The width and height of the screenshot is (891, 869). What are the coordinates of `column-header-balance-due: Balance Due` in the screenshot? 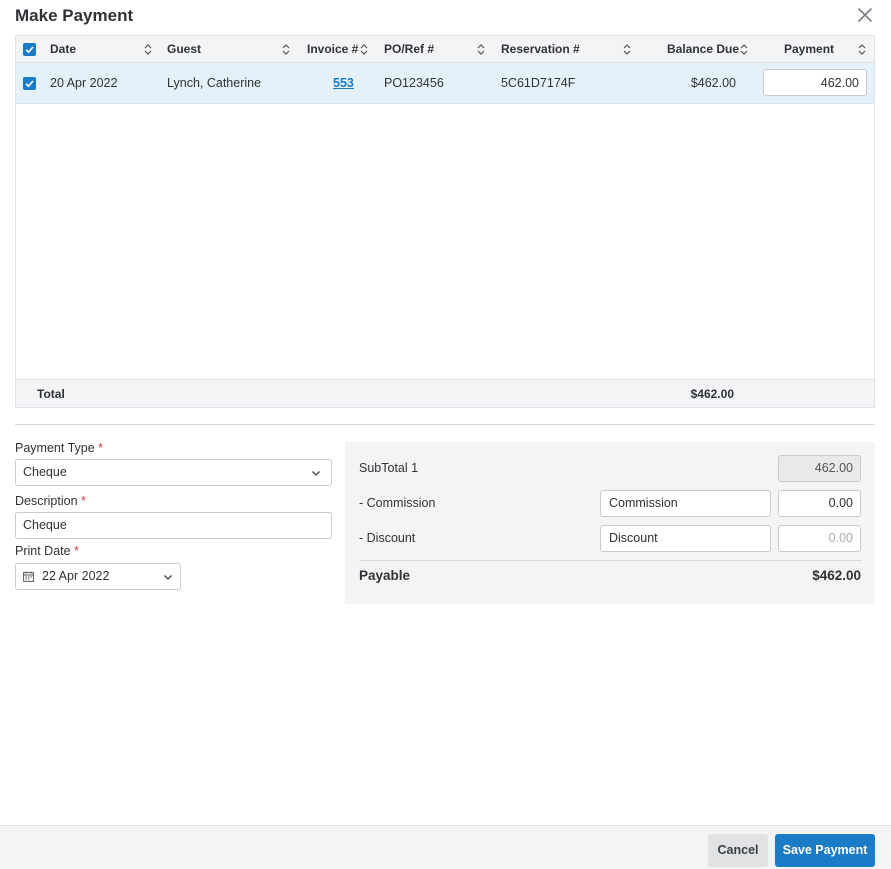 It's located at (703, 49).